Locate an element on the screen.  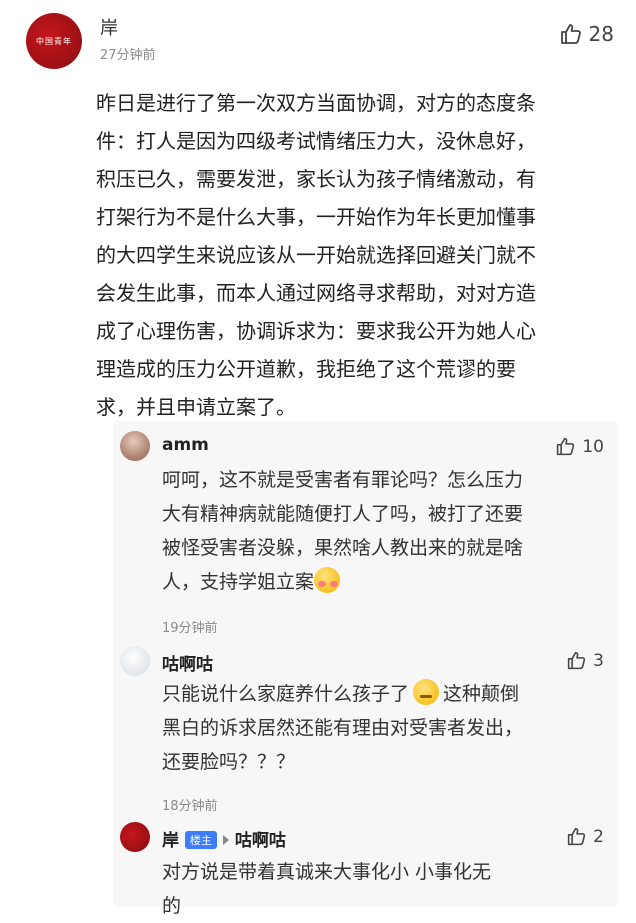
reply-line: 被怪受害者没躲，果然啥人教出来的就是啥 is located at coordinates (343, 548).